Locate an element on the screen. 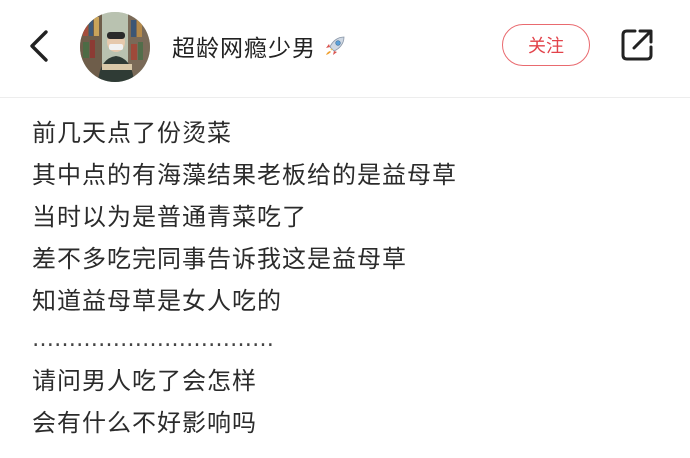  username-row: 超龄网瘾少男 is located at coordinates (260, 46).